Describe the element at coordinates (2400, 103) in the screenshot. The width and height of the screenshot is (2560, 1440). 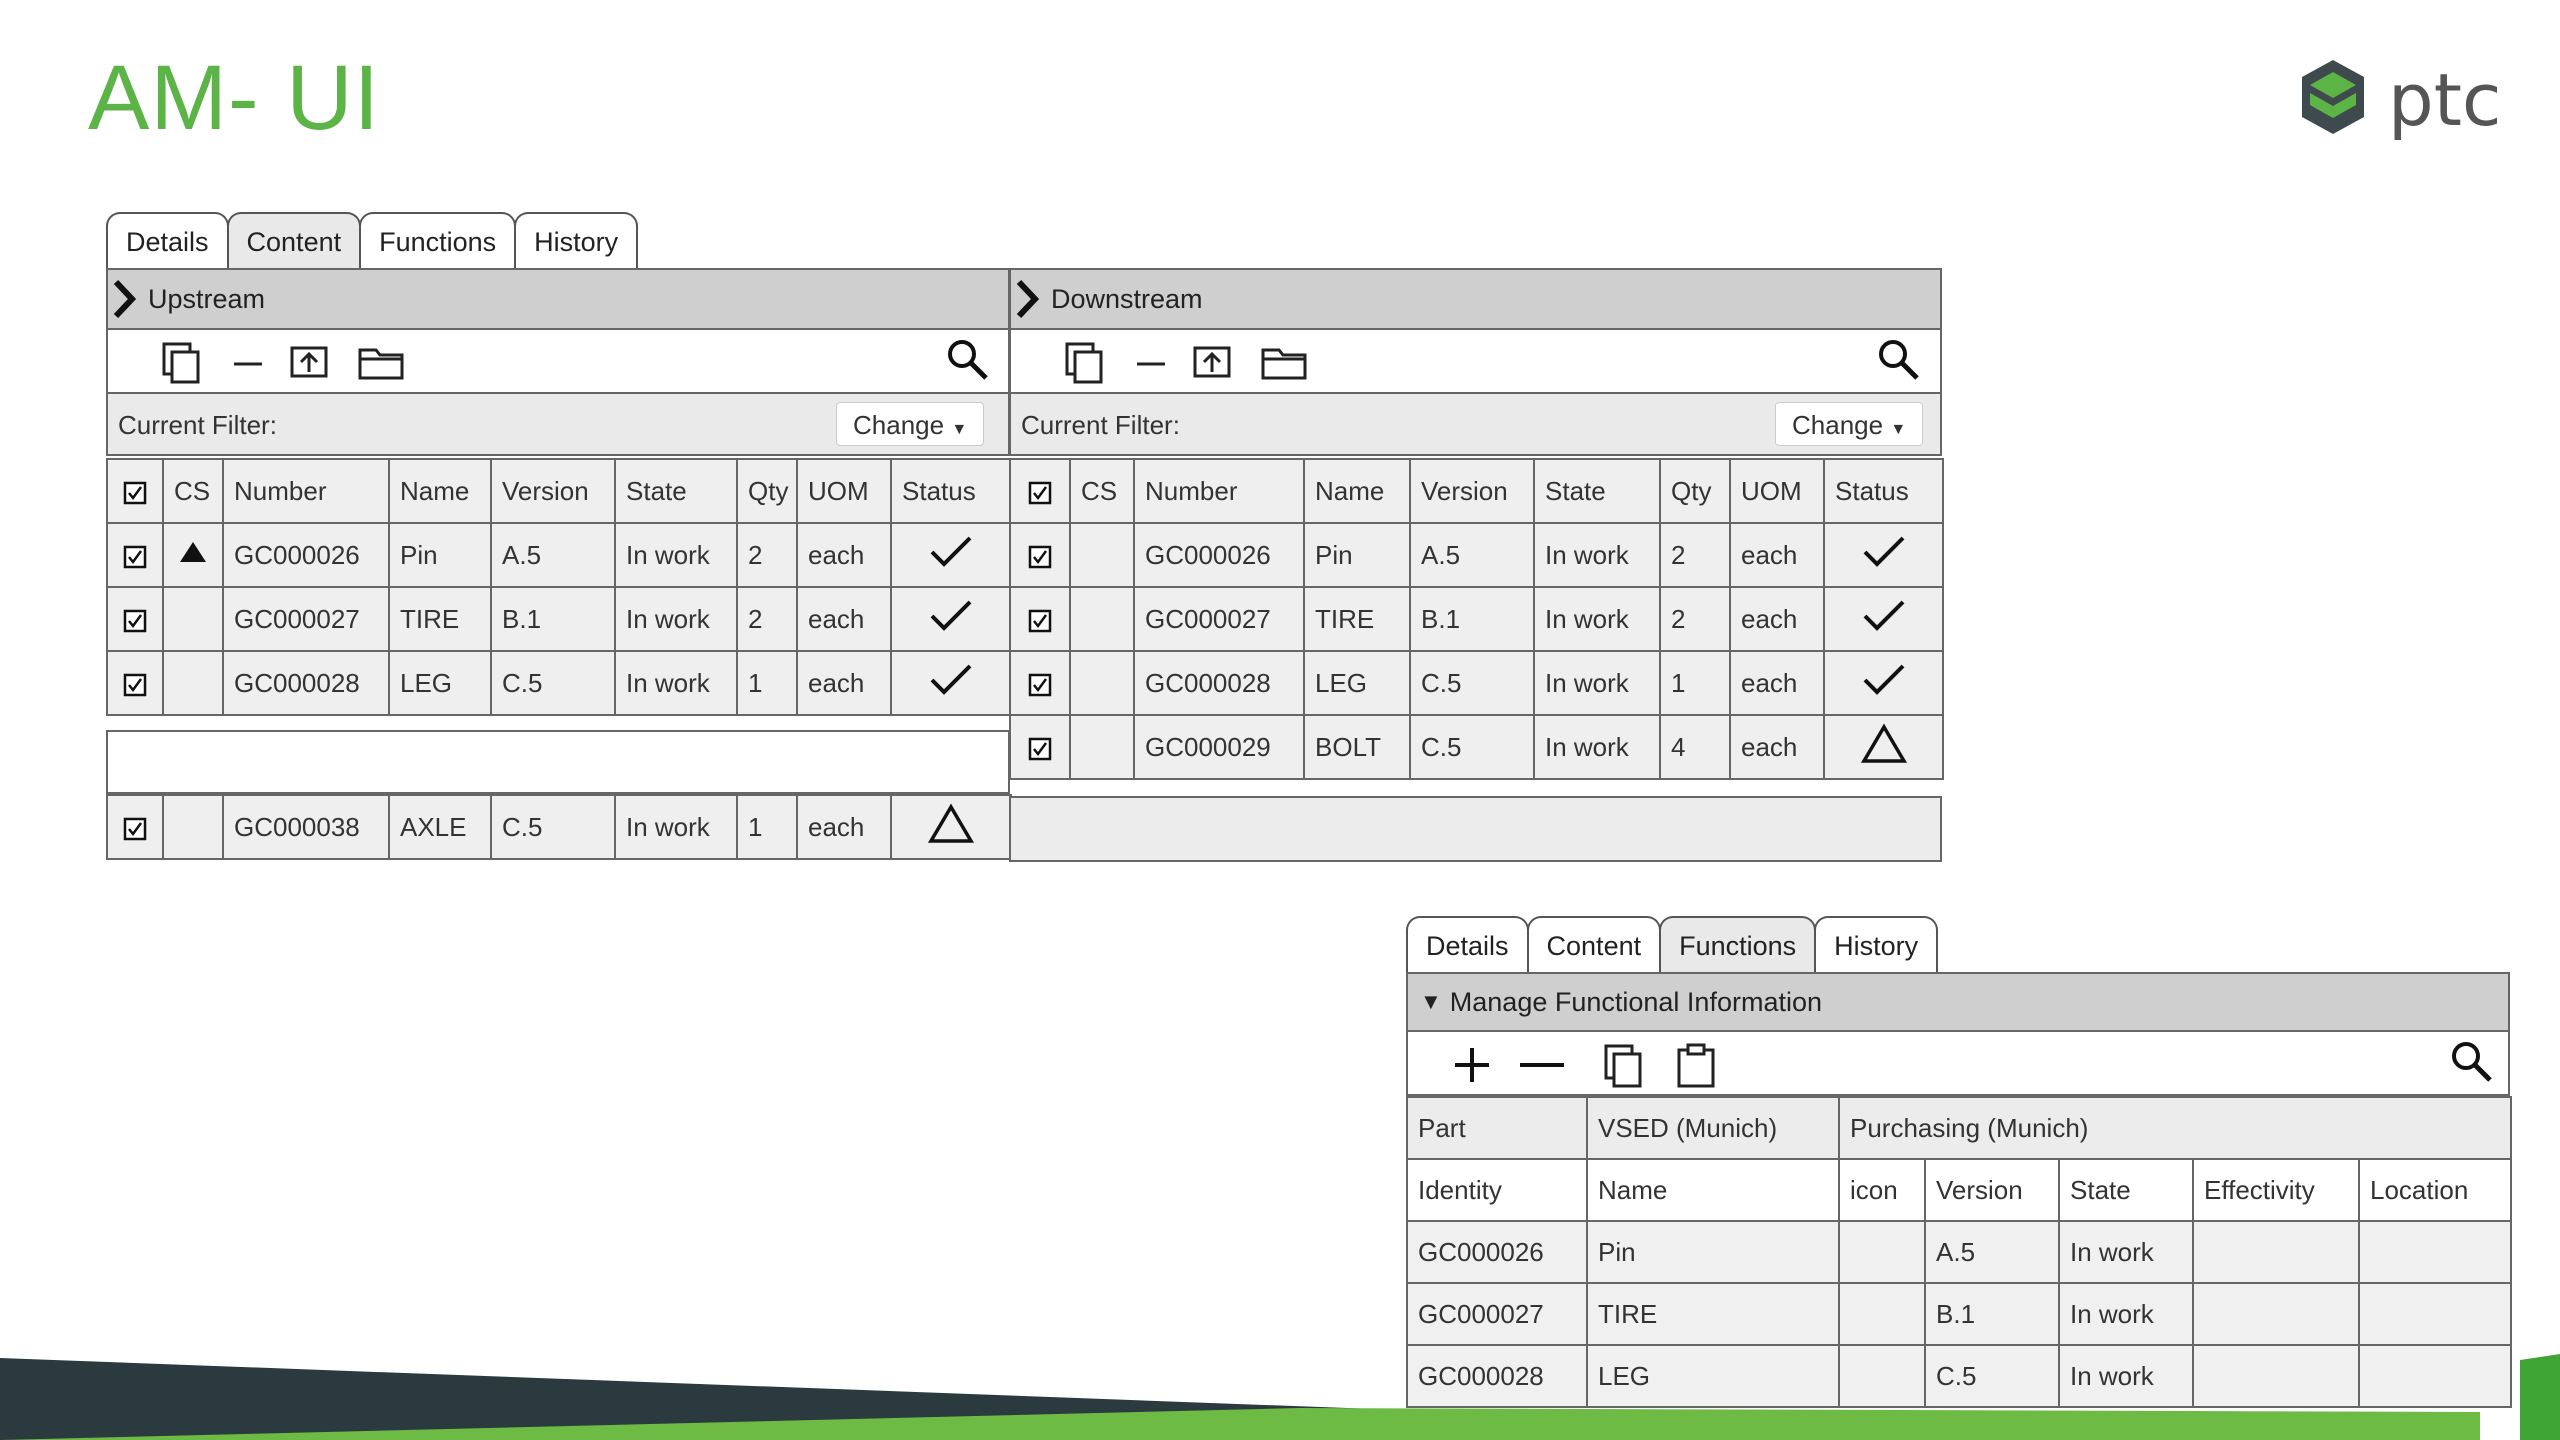
I see `ptc-logo: ptc` at that location.